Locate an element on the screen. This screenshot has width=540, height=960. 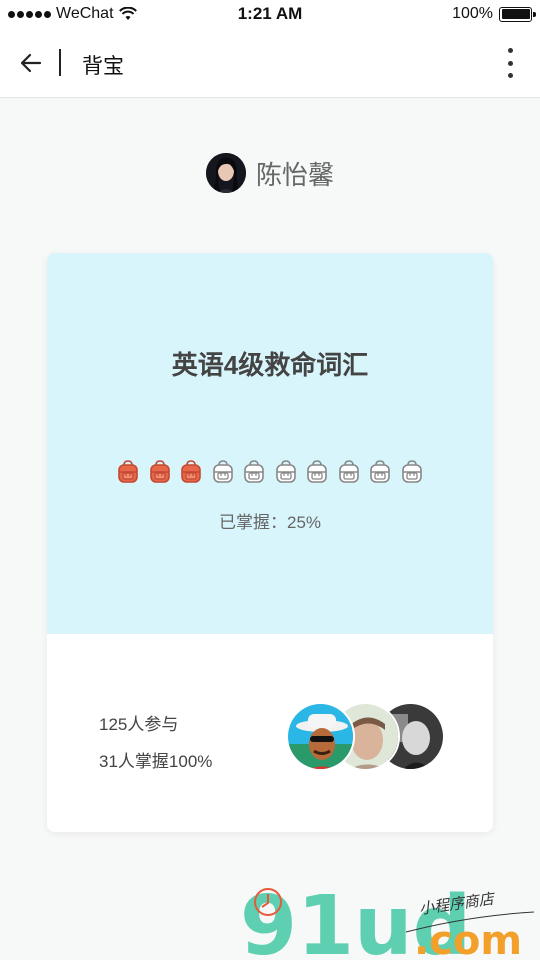
back-arrow-icon is located at coordinates (31, 63).